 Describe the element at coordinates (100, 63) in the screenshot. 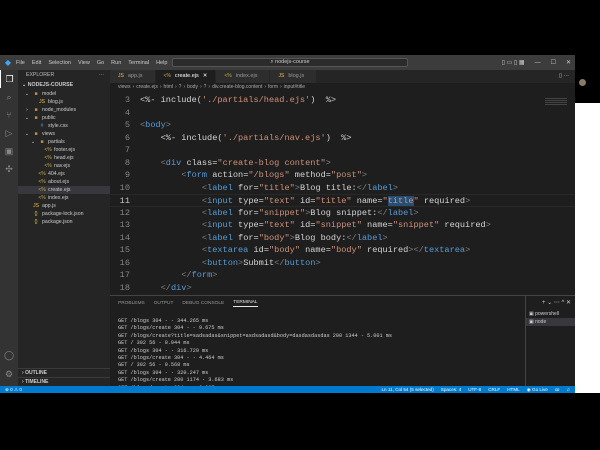

I see `menu-go: Go` at that location.